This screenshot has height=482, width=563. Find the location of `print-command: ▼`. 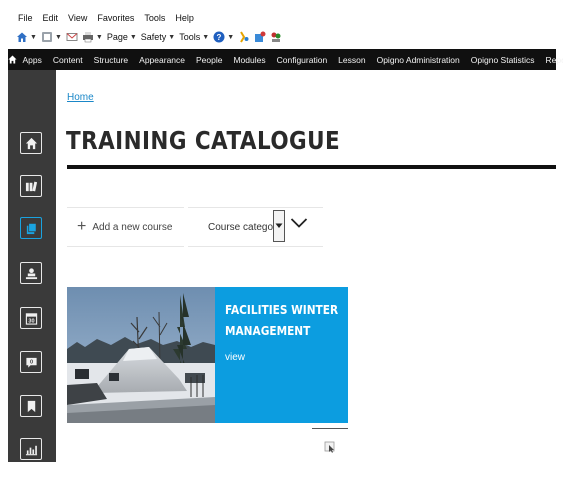

print-command: ▼ is located at coordinates (92, 37).